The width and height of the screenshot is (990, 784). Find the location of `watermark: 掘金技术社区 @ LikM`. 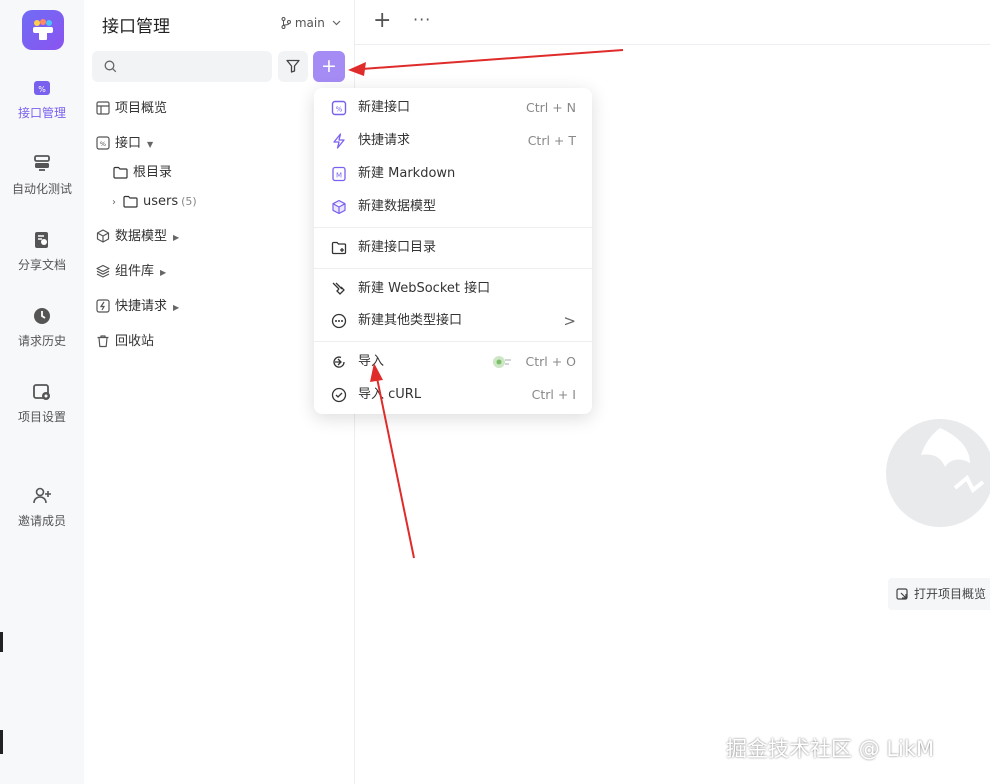

watermark: 掘金技术社区 @ LikM is located at coordinates (830, 749).